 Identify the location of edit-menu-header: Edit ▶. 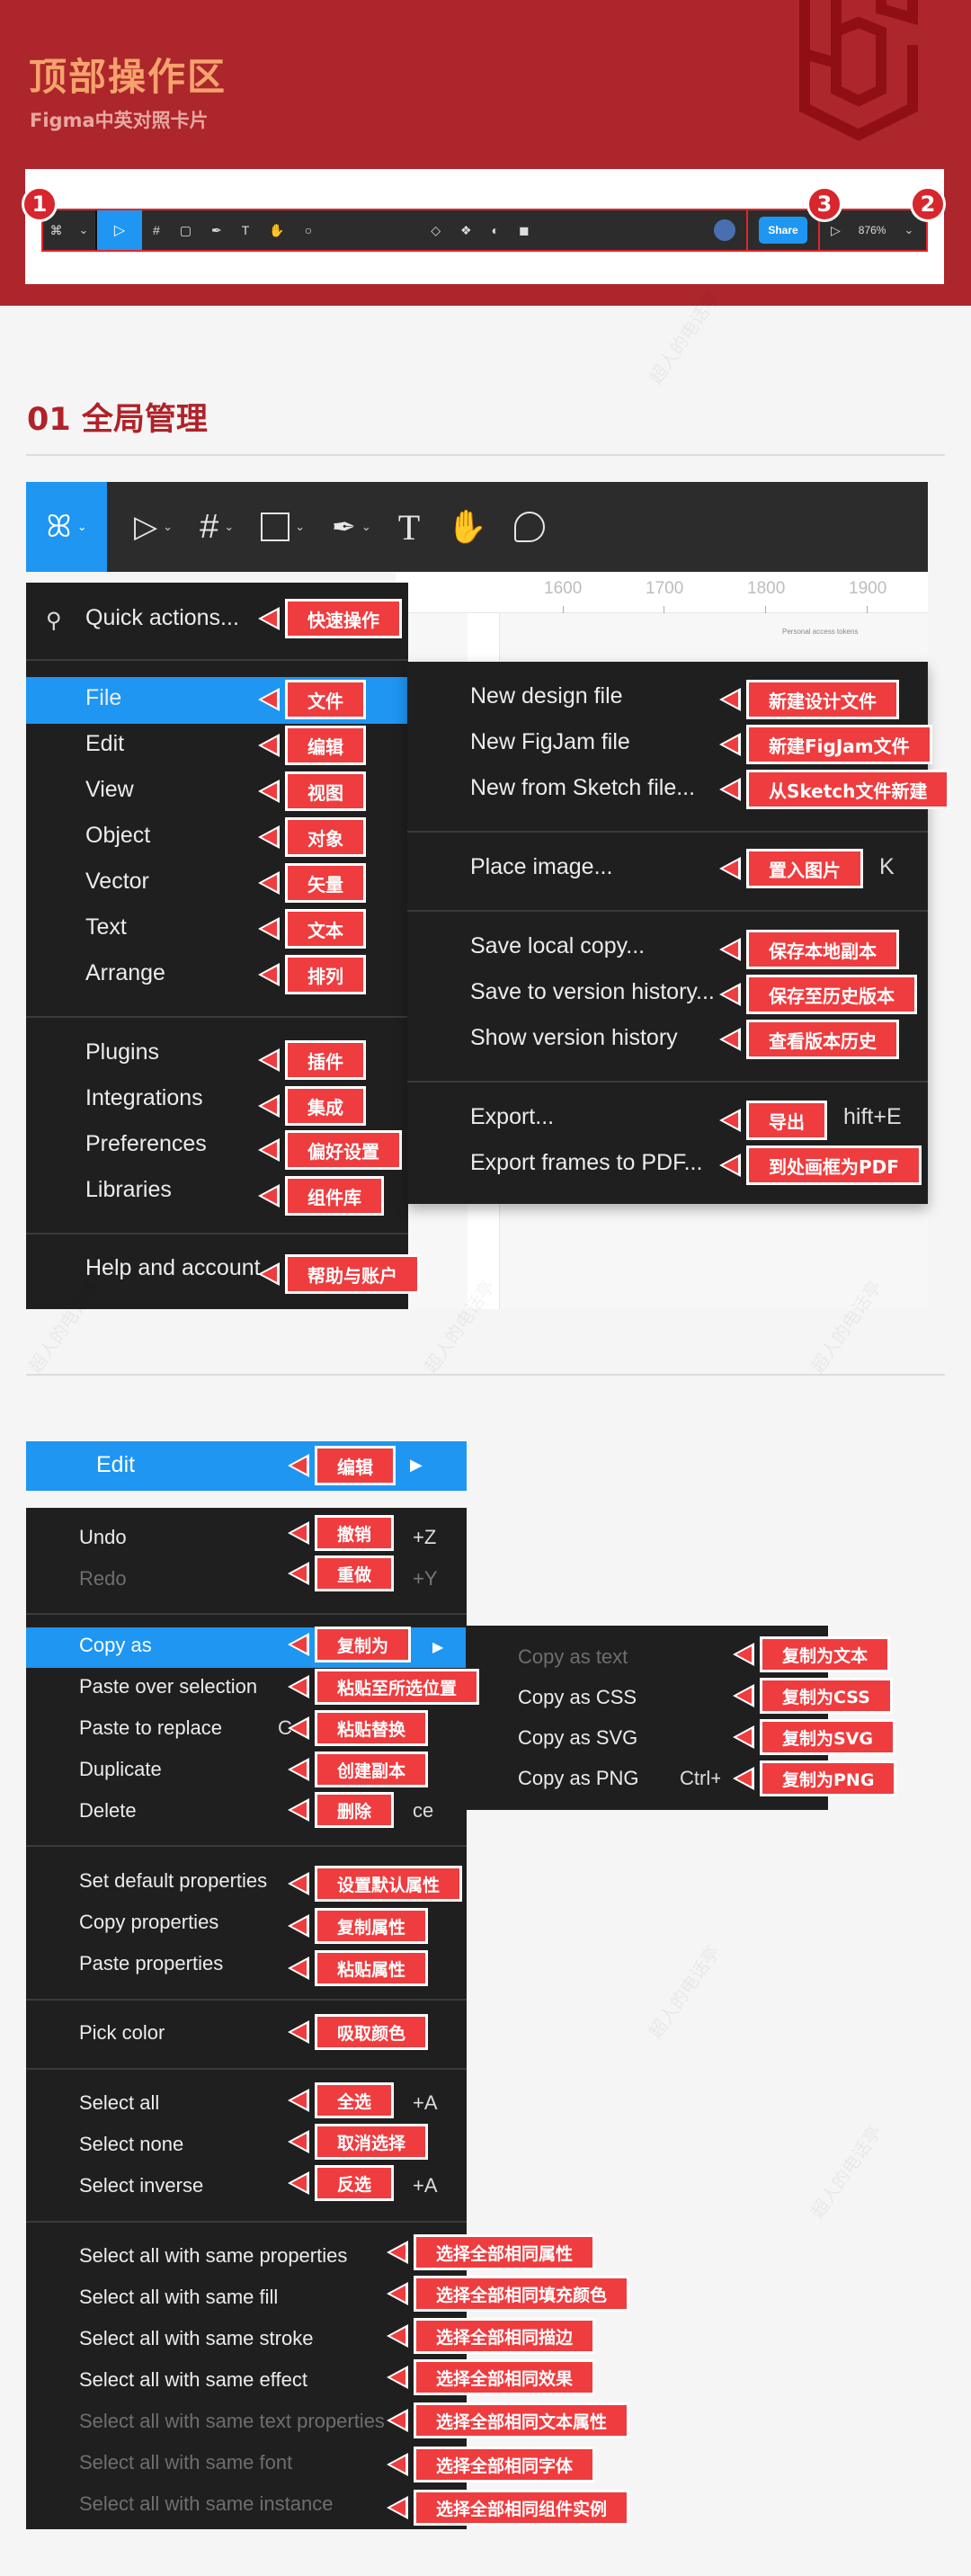
(247, 1466).